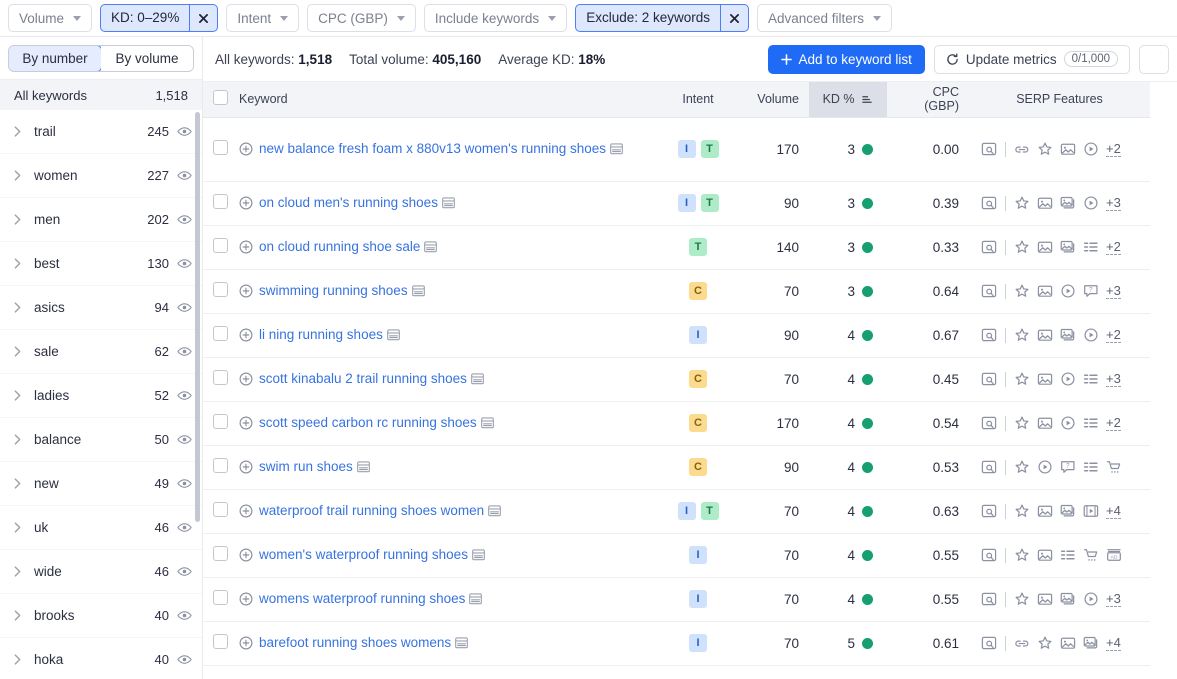 The image size is (1177, 679). What do you see at coordinates (101, 308) in the screenshot?
I see `sidebar-group-item: asics 94` at bounding box center [101, 308].